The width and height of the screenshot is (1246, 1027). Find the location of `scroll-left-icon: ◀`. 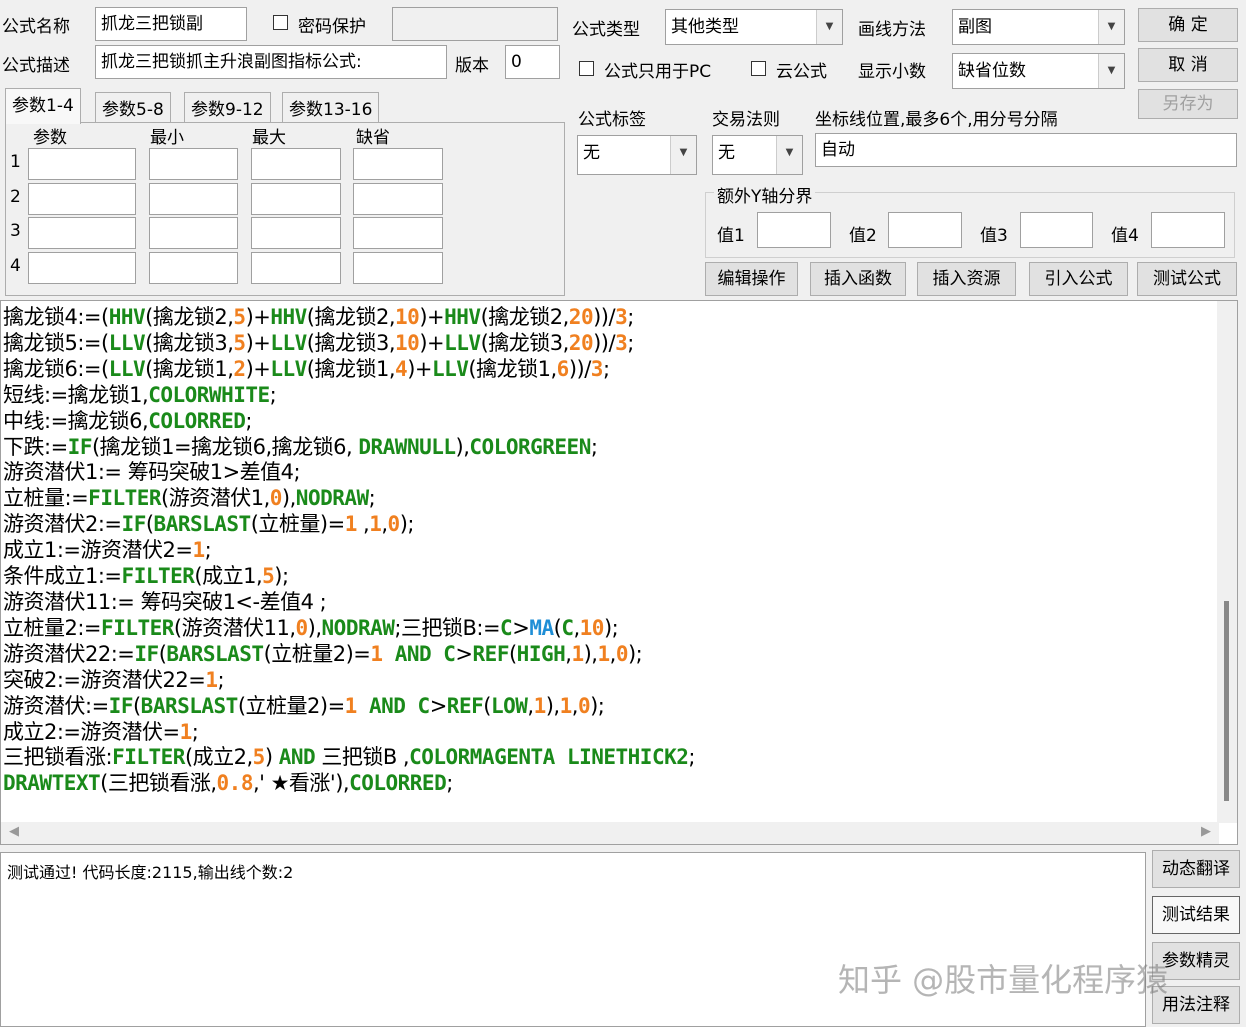

scroll-left-icon: ◀ is located at coordinates (14, 831).